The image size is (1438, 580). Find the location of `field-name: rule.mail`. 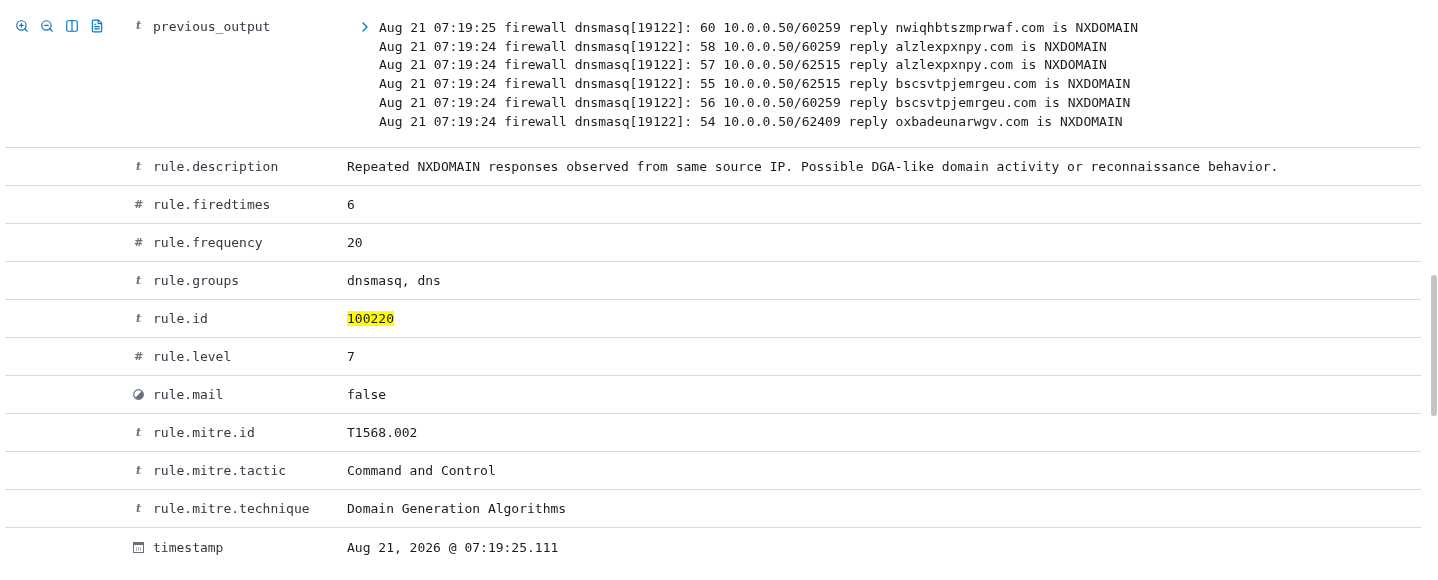

field-name: rule.mail is located at coordinates (189, 394).